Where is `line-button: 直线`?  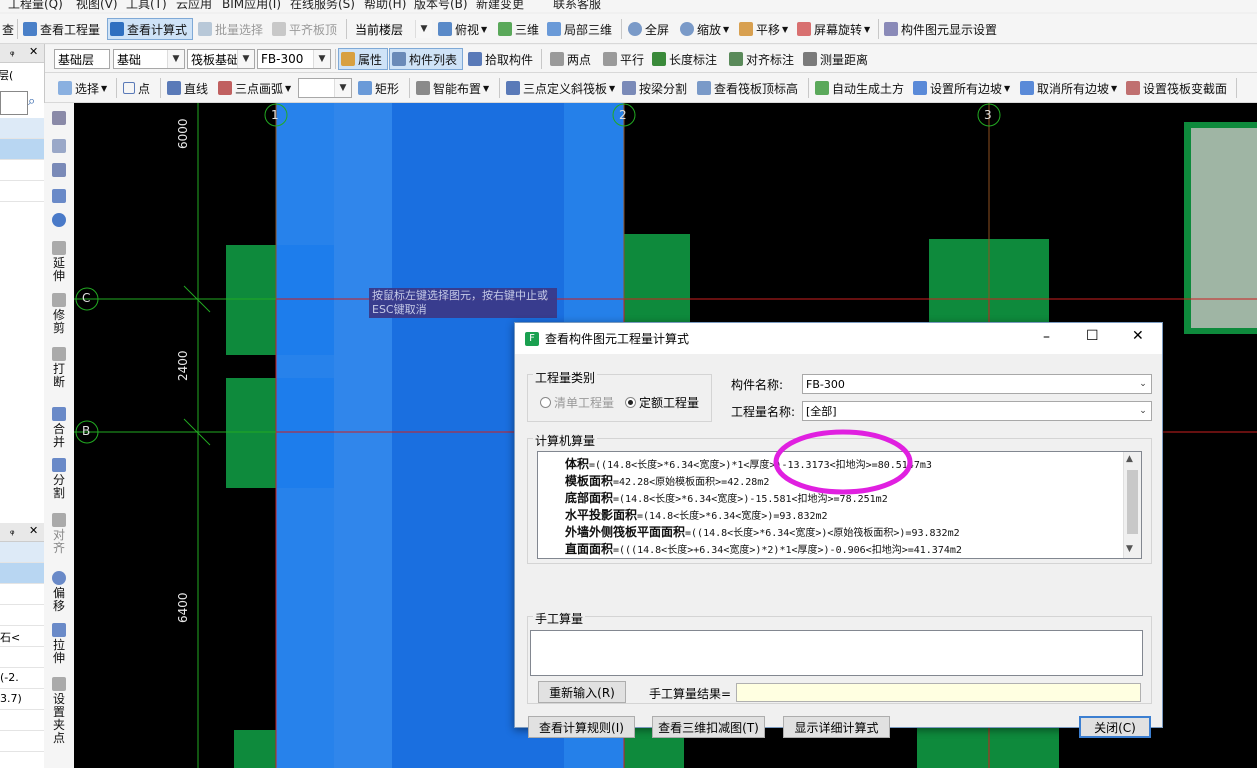
line-button: 直线 is located at coordinates (187, 88).